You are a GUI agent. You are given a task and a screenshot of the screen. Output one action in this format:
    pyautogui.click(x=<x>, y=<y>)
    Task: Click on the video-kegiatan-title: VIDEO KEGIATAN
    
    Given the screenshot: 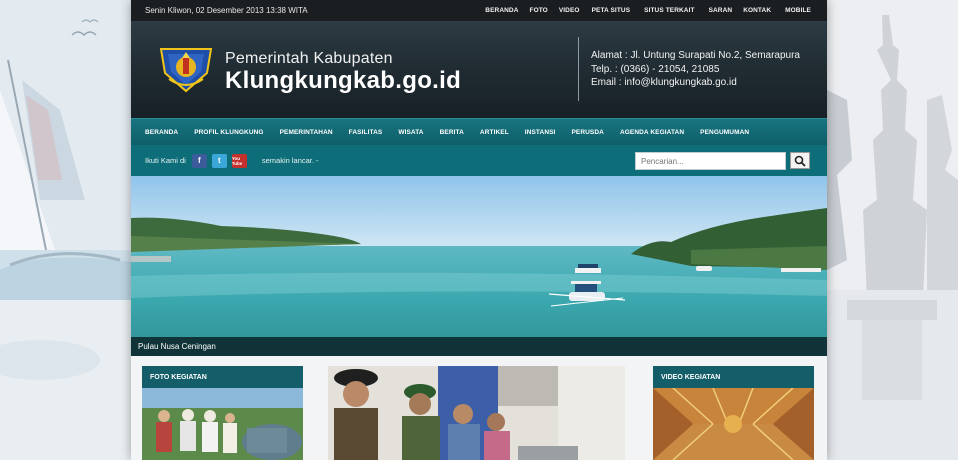 What is the action you would take?
    pyautogui.click(x=691, y=377)
    